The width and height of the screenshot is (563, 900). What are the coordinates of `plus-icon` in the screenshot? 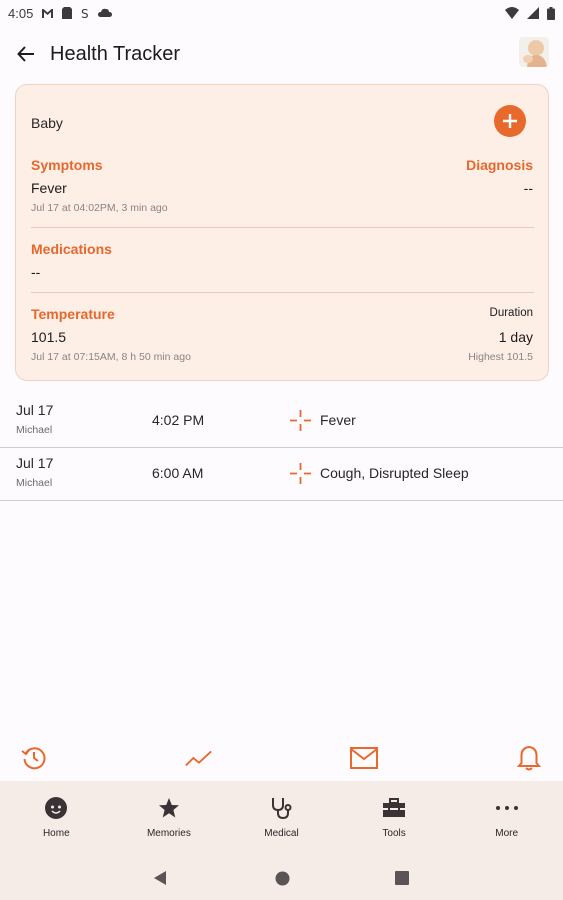 It's located at (510, 121).